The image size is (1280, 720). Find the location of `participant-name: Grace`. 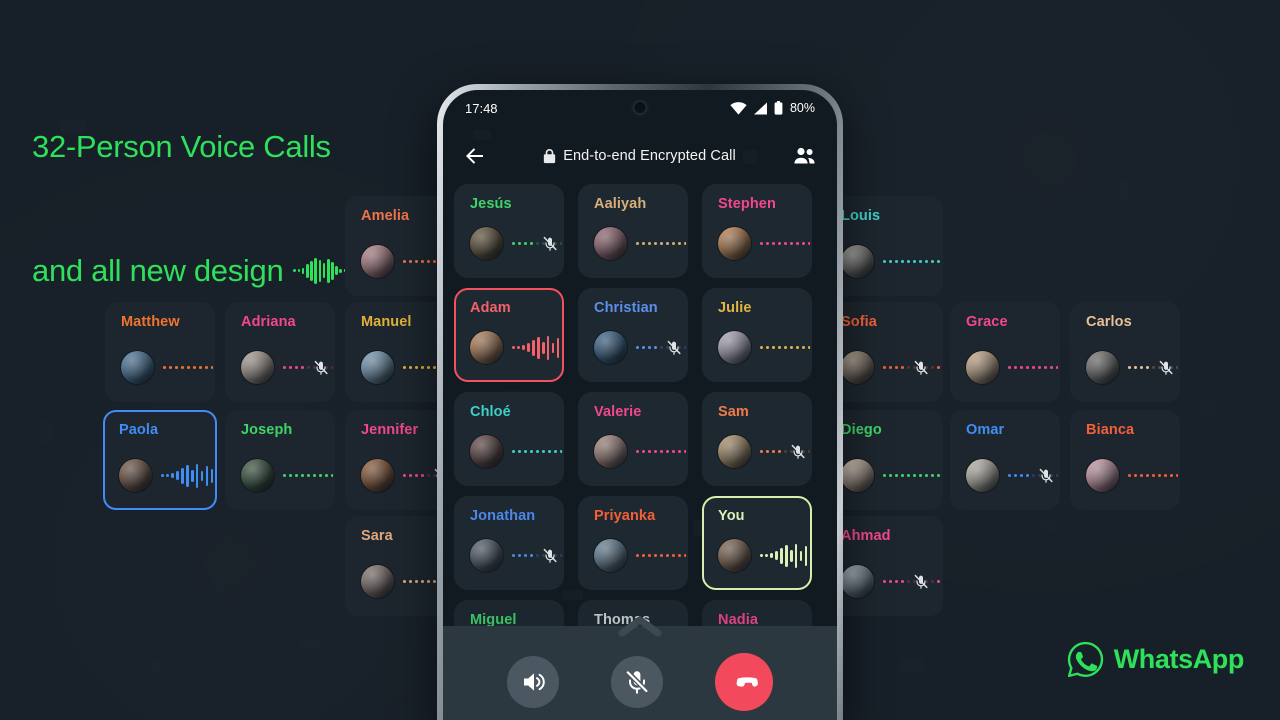

participant-name: Grace is located at coordinates (987, 322).